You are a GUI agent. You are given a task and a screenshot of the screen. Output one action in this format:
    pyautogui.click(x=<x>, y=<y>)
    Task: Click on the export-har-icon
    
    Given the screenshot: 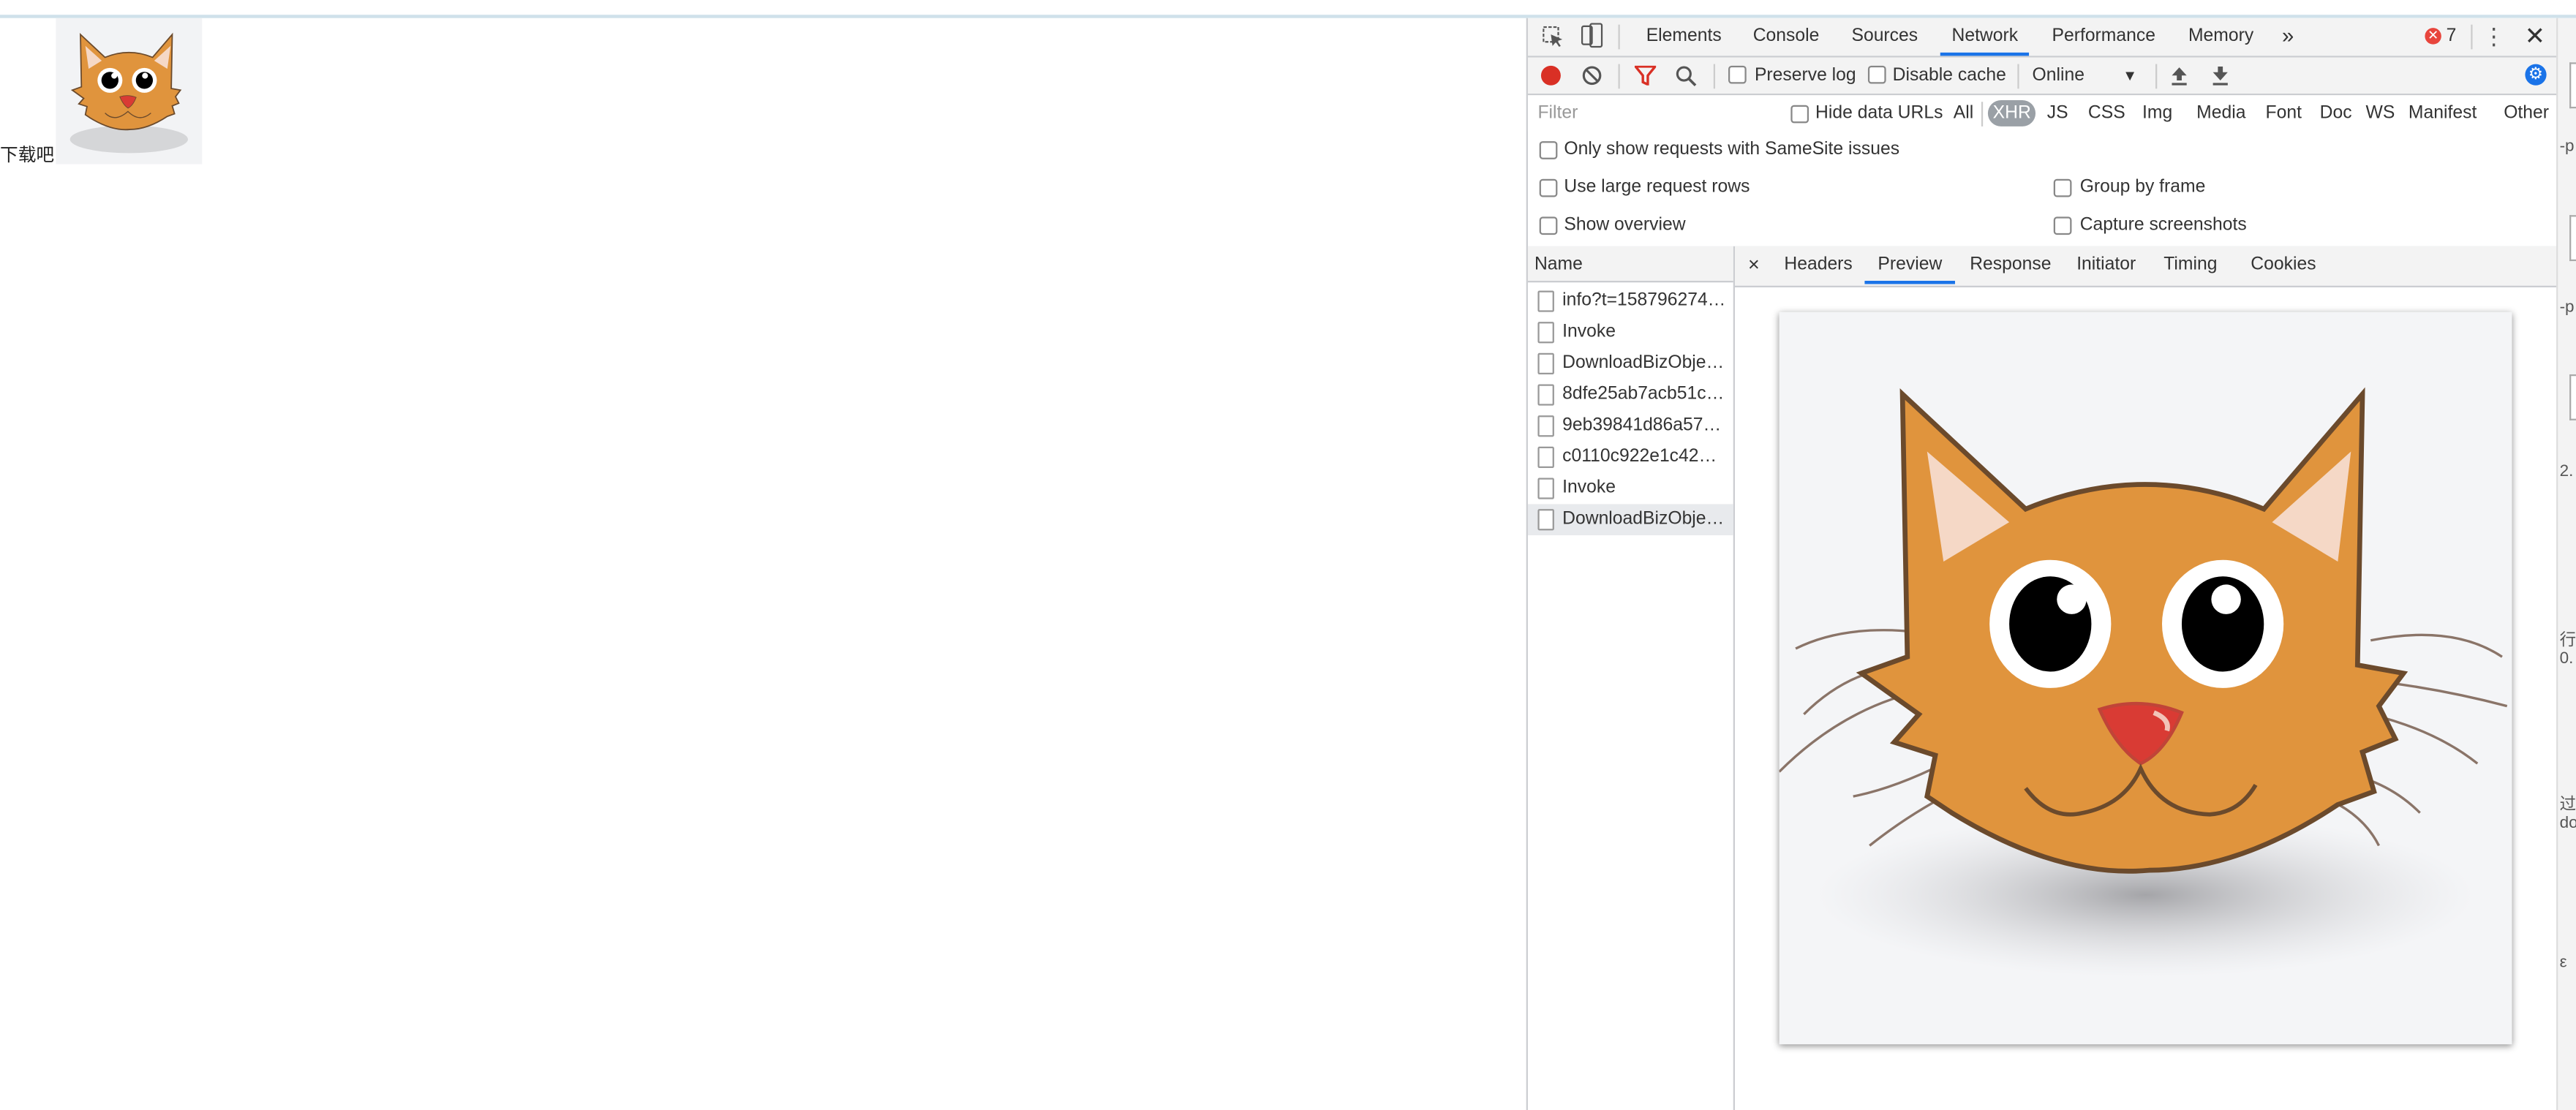 What is the action you would take?
    pyautogui.click(x=2220, y=76)
    